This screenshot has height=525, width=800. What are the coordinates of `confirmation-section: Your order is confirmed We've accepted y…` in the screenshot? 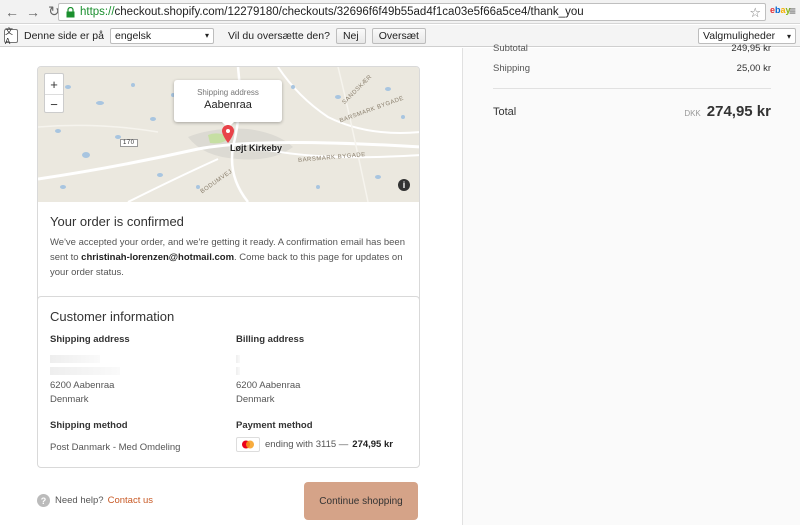 It's located at (230, 247).